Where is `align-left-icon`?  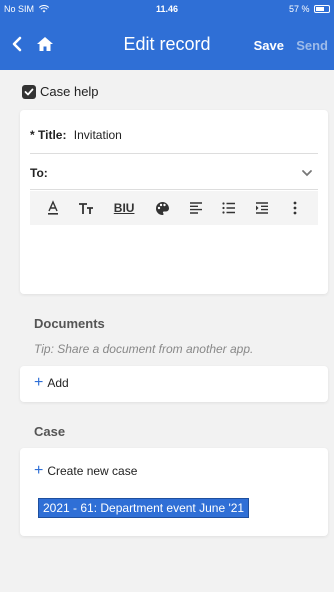
align-left-icon is located at coordinates (196, 208).